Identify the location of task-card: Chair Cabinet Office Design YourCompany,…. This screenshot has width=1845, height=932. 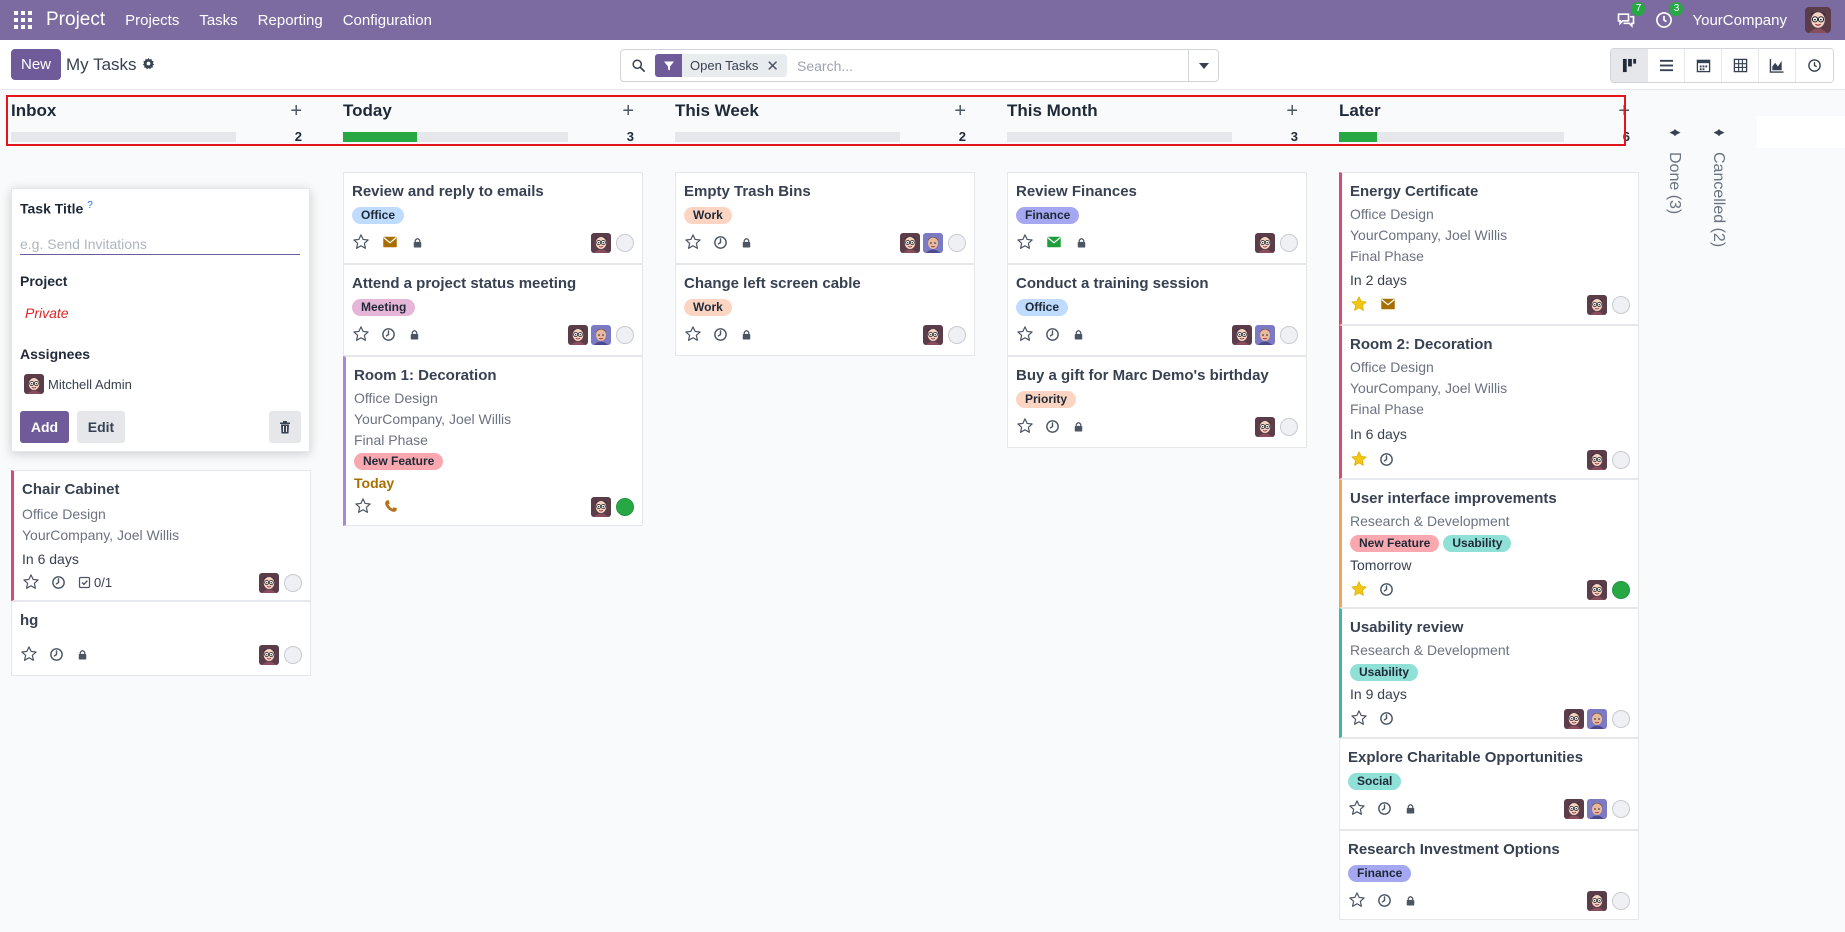
(161, 535).